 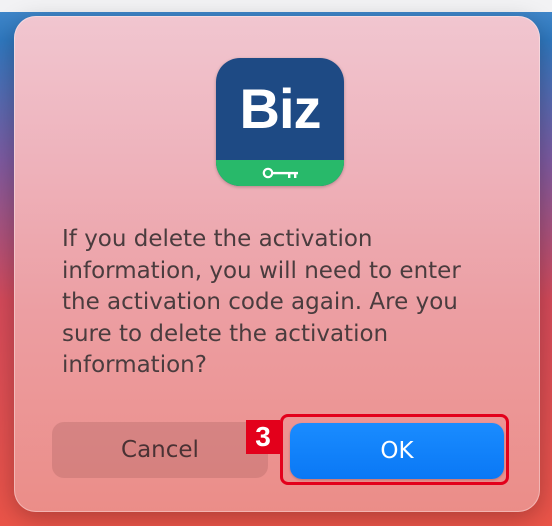 I want to click on window-top-strip, so click(x=276, y=6).